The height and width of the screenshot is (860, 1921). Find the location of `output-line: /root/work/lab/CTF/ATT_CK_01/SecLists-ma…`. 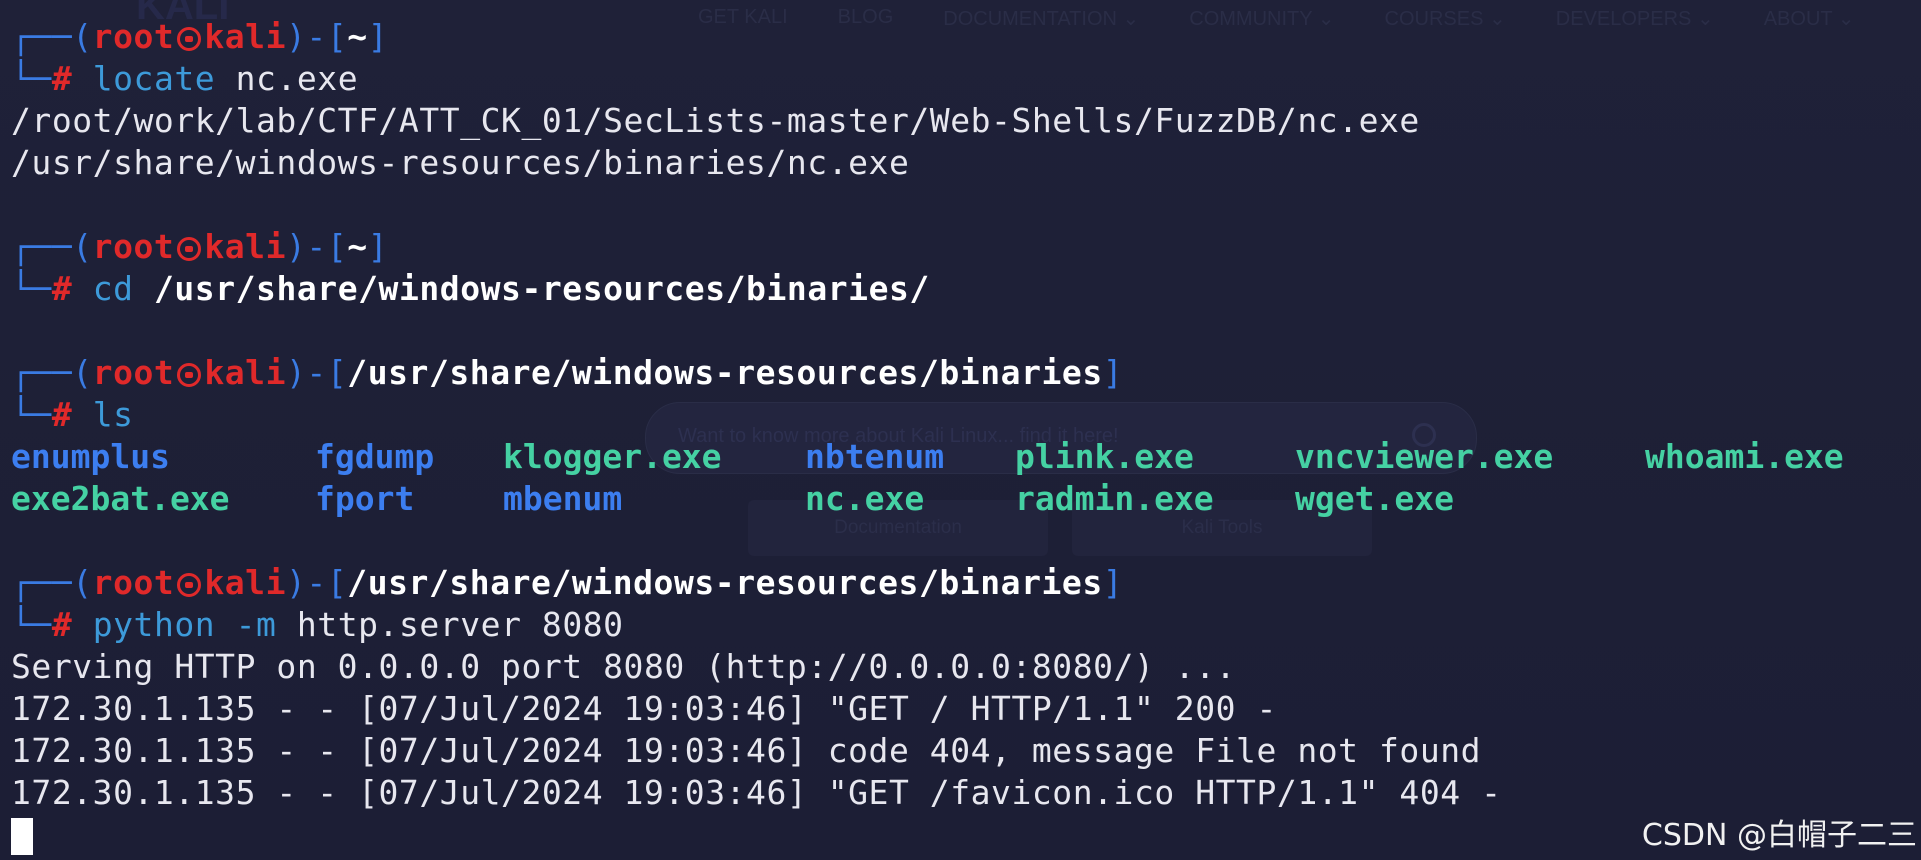

output-line: /root/work/lab/CTF/ATT_CK_01/SecLists-ma… is located at coordinates (715, 120).